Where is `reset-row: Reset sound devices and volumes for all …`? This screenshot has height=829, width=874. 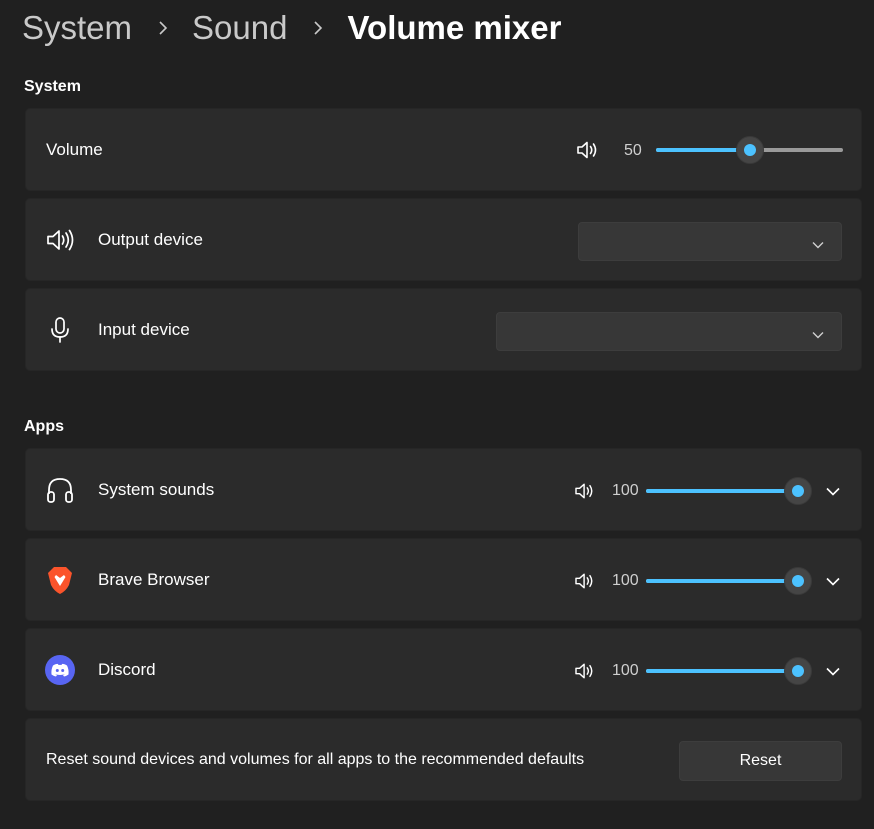
reset-row: Reset sound devices and volumes for all … is located at coordinates (443, 759).